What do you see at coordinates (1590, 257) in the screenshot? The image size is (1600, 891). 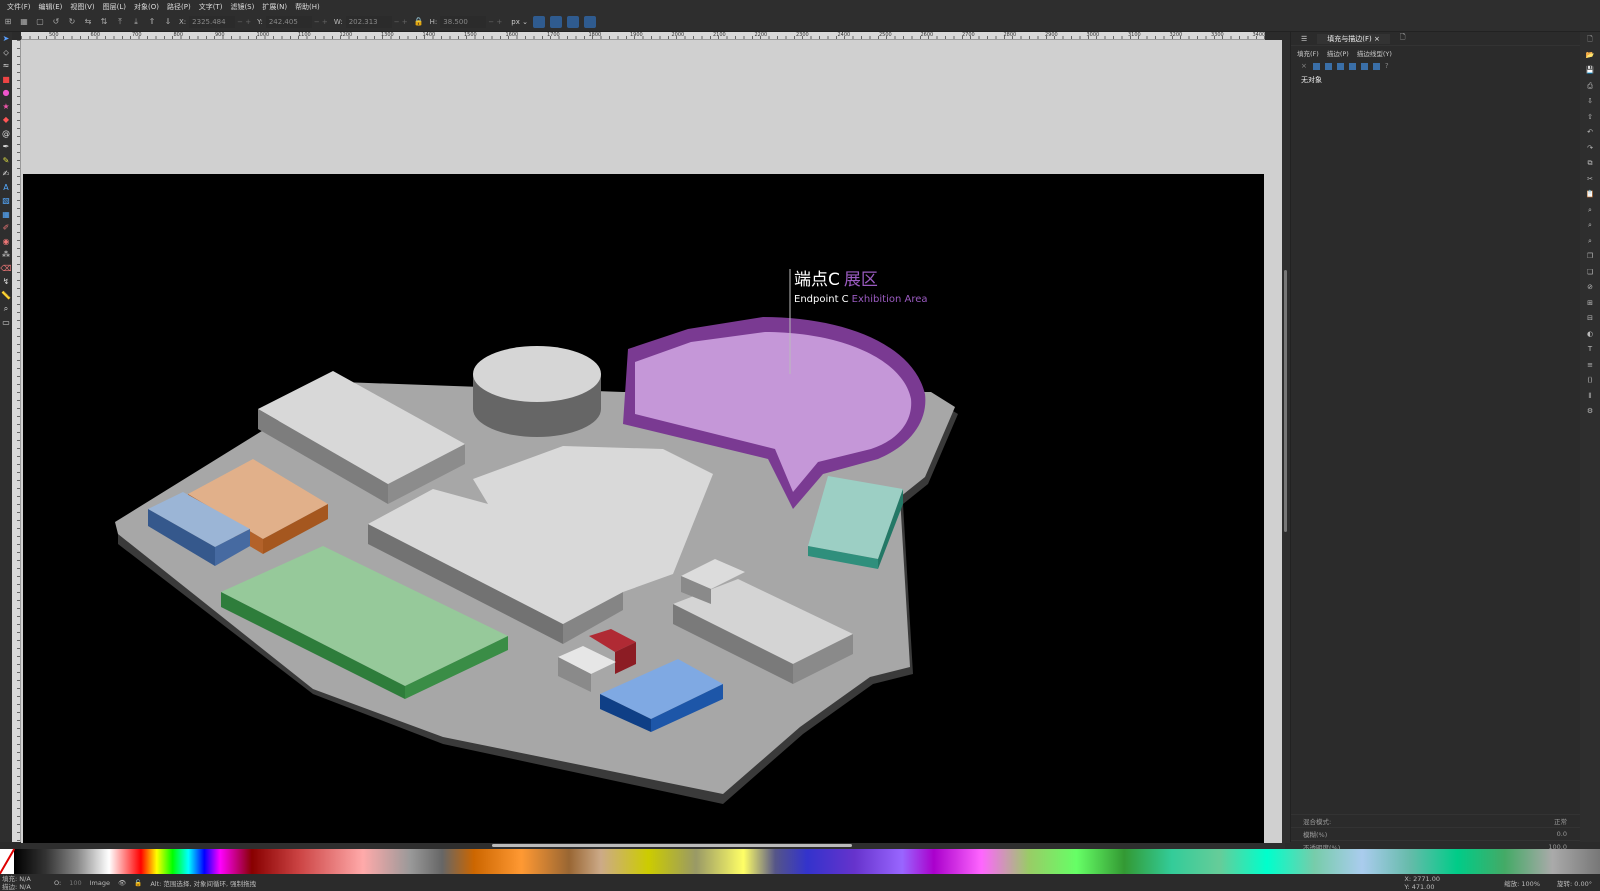 I see `duplicate-icon: ❐` at bounding box center [1590, 257].